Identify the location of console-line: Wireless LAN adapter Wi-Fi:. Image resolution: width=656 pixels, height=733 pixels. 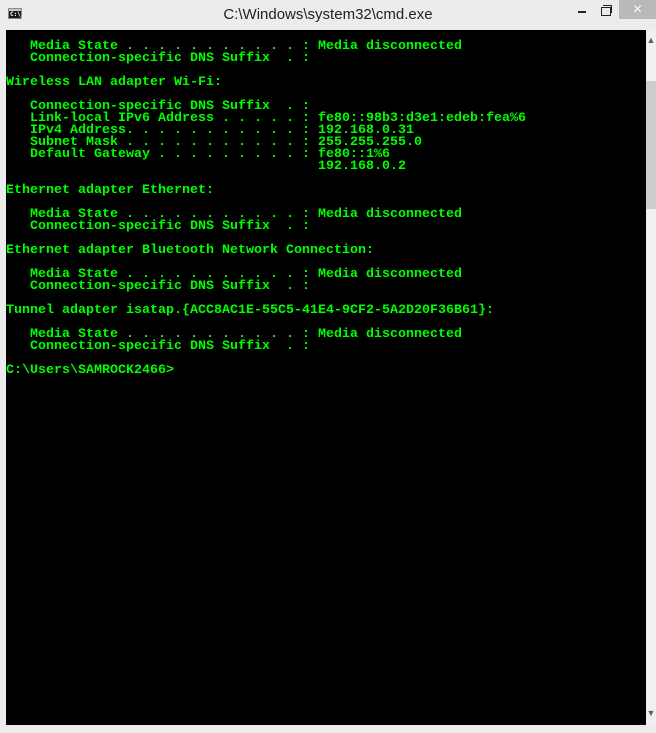
(114, 81).